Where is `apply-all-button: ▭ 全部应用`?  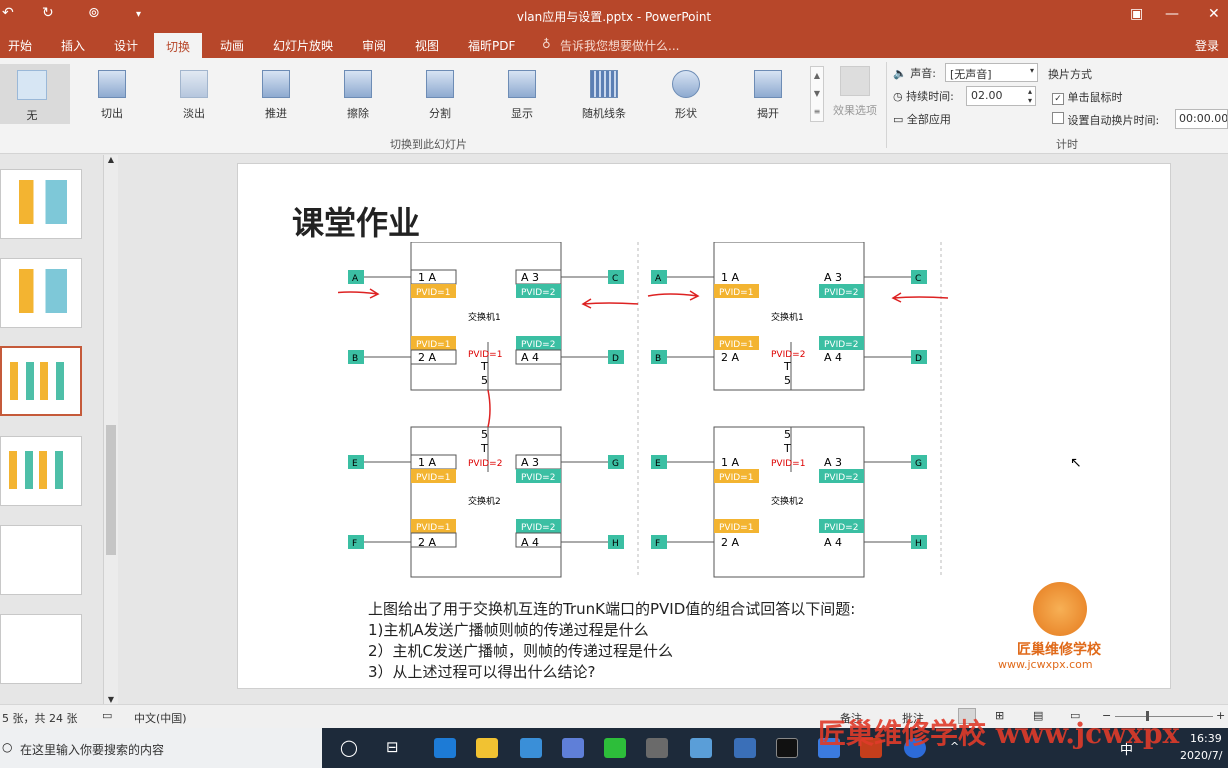 apply-all-button: ▭ 全部应用 is located at coordinates (922, 119).